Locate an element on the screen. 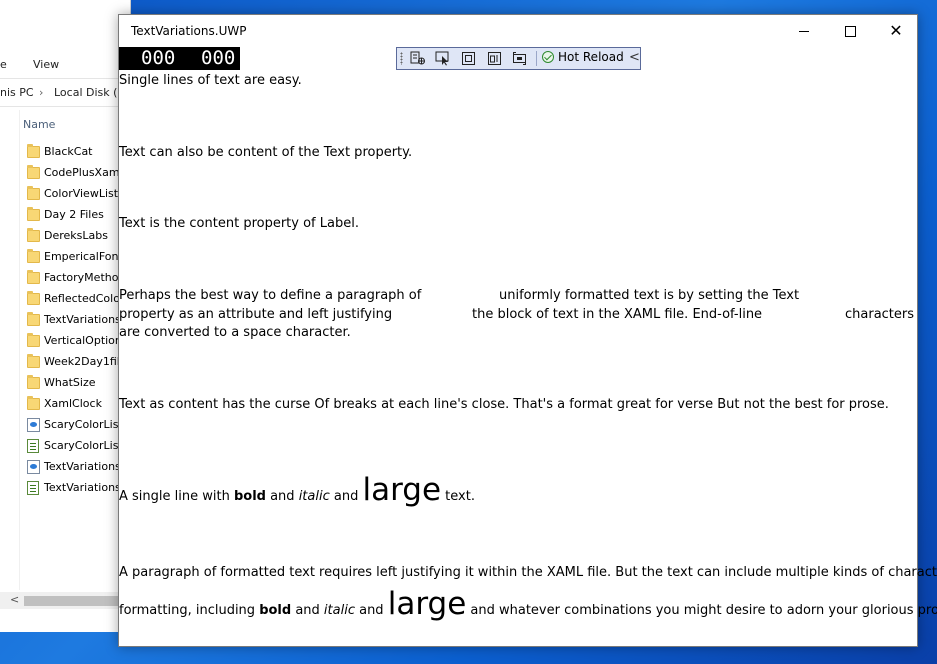 The image size is (937, 664). text-line-3: Text is the content property of Label. is located at coordinates (239, 223).